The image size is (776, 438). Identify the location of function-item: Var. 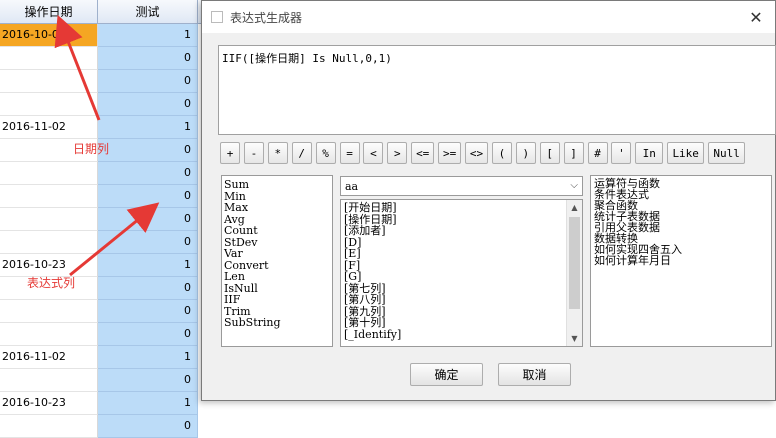
(277, 254).